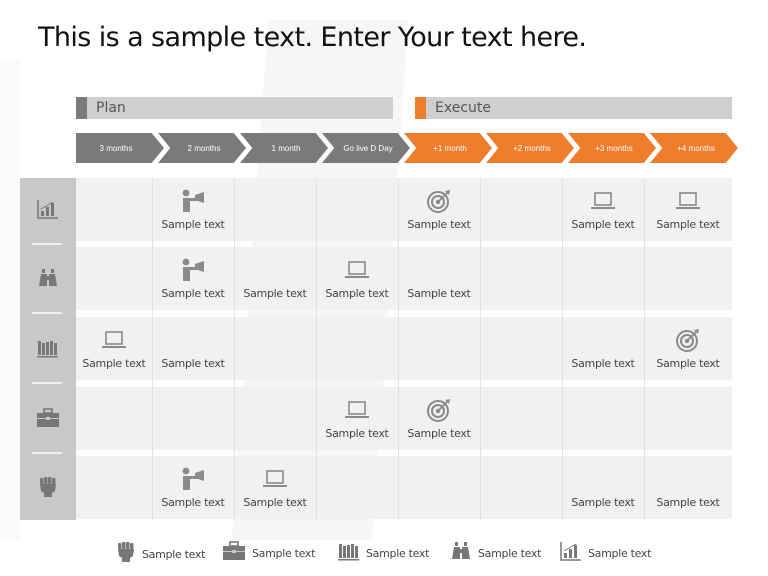 The image size is (768, 576). Describe the element at coordinates (448, 148) in the screenshot. I see `timeline-step: +1 month` at that location.